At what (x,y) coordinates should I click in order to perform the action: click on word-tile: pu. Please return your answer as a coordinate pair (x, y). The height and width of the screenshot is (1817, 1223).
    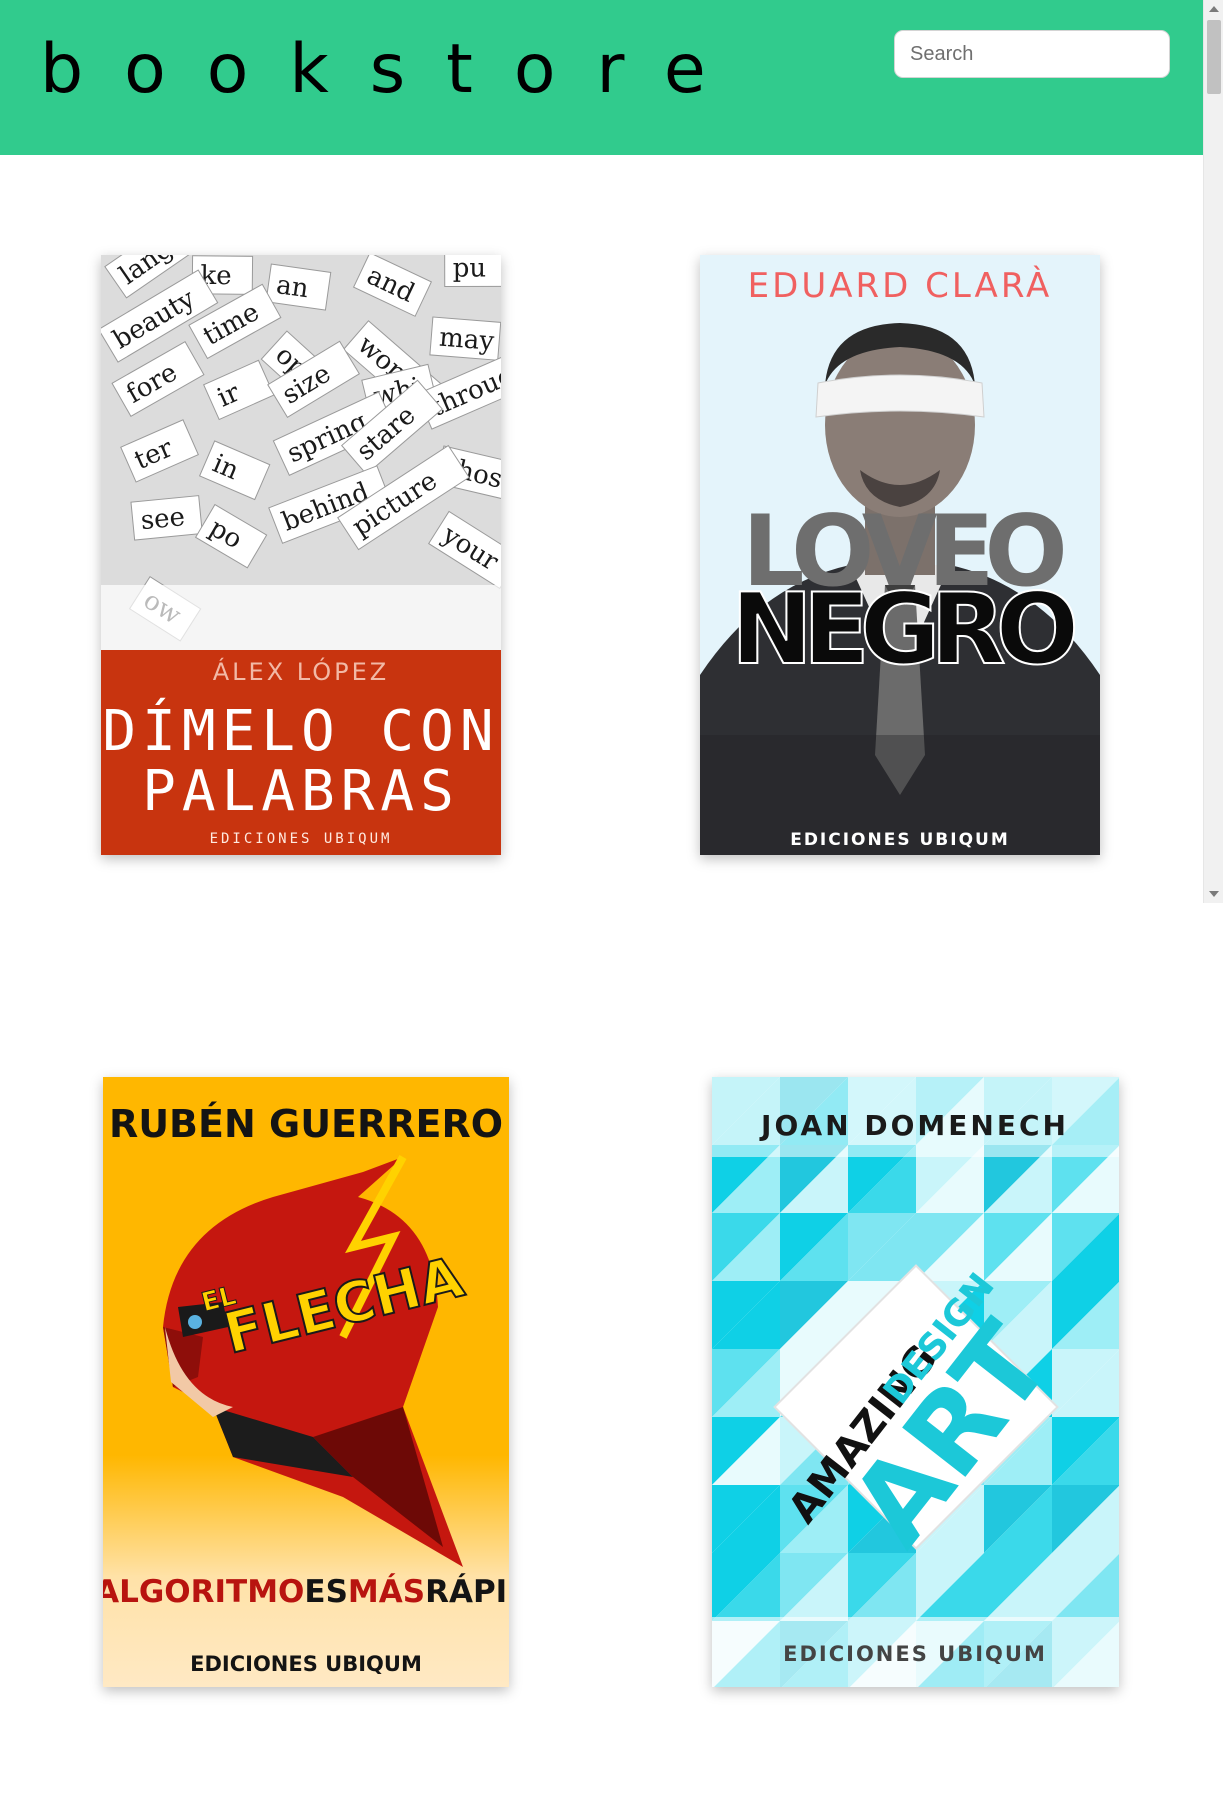
    Looking at the image, I should click on (472, 271).